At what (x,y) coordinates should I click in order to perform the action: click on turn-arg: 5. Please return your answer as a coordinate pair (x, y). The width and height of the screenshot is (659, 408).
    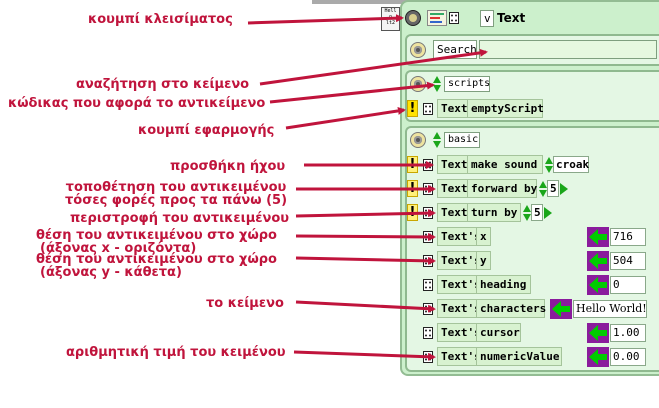
    Looking at the image, I should click on (537, 212).